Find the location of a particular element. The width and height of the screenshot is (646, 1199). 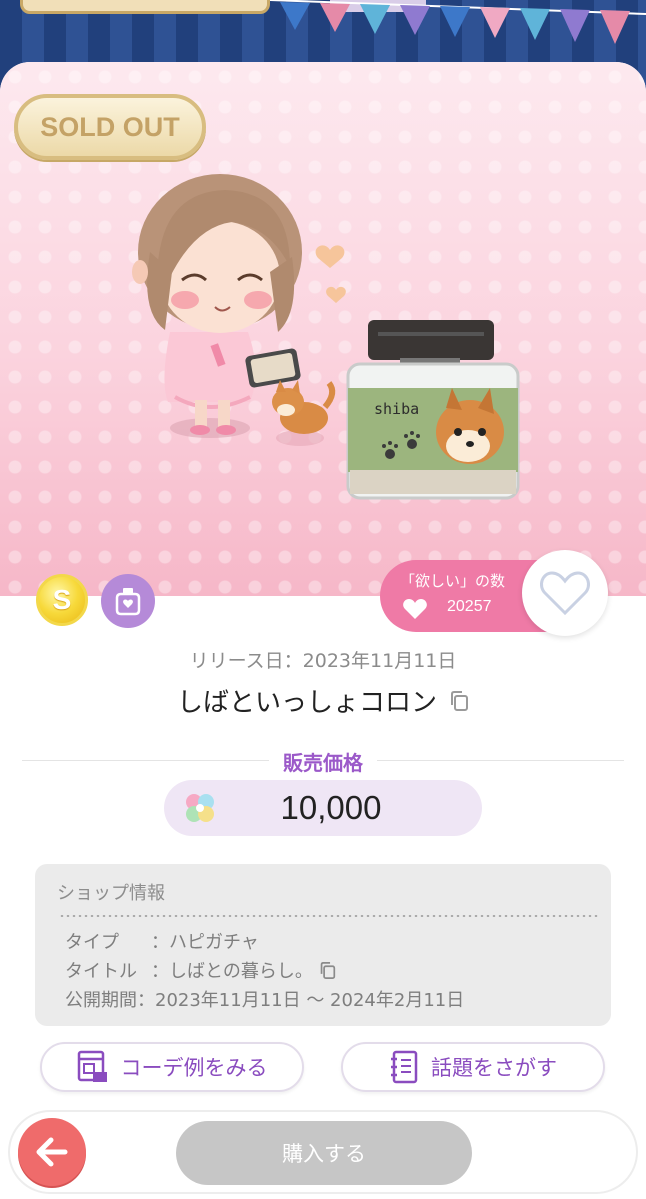

dotted-divider is located at coordinates (329, 916).